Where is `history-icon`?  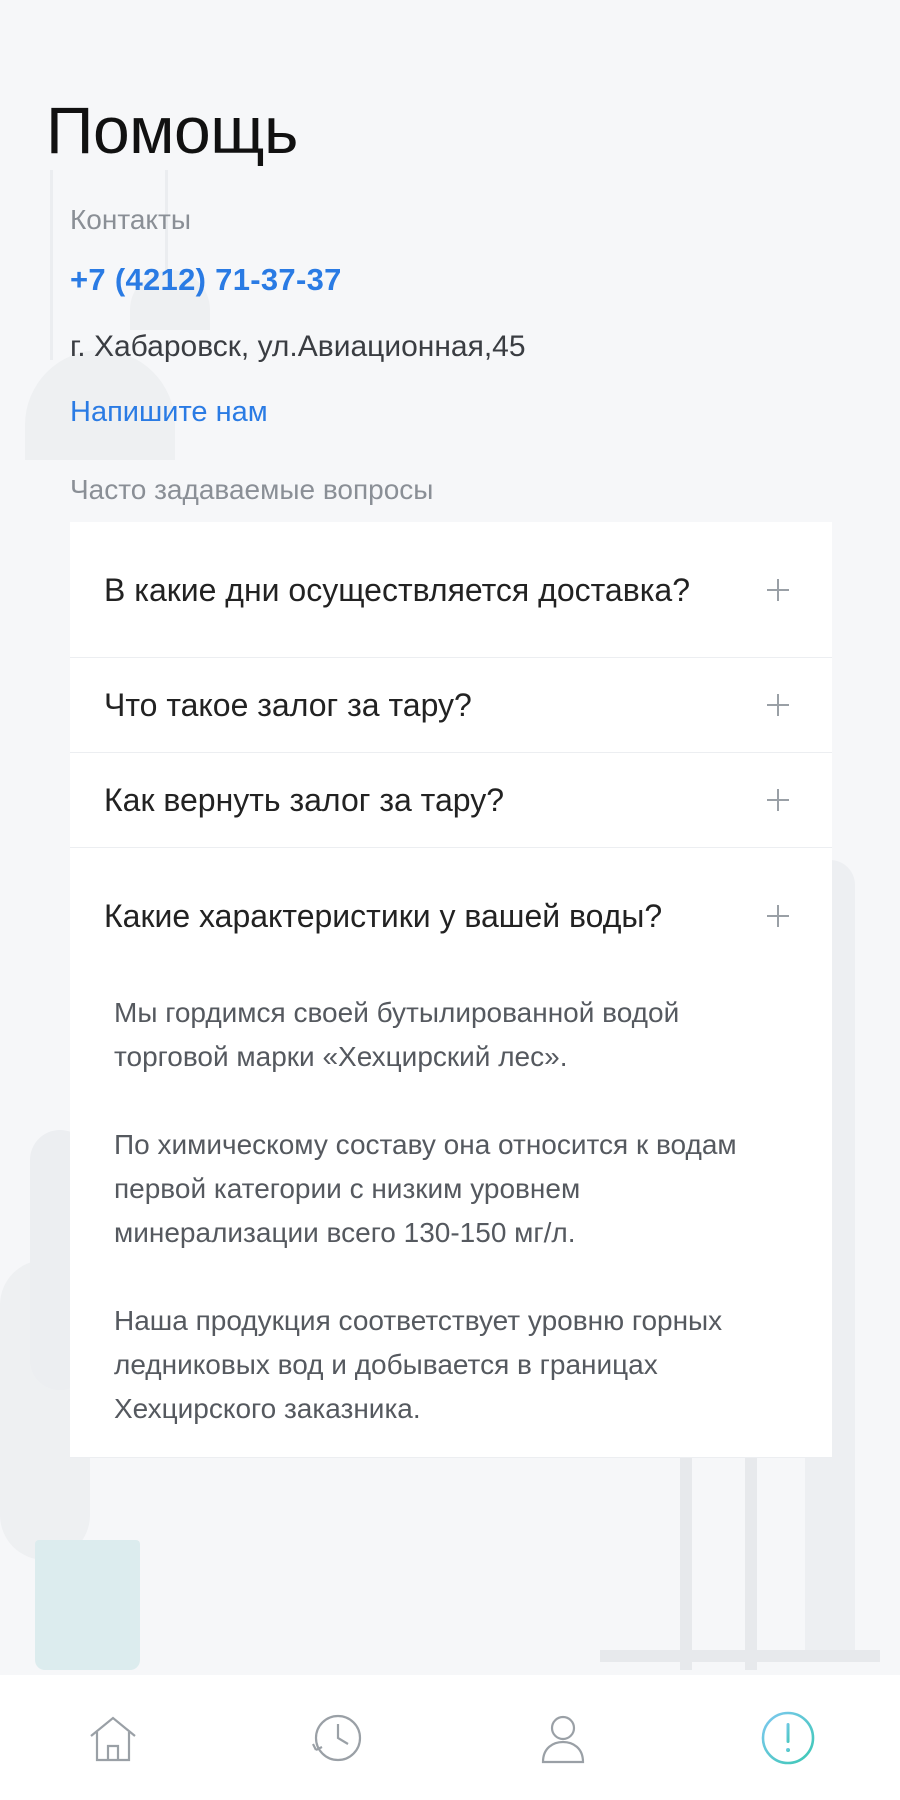 history-icon is located at coordinates (336, 1737).